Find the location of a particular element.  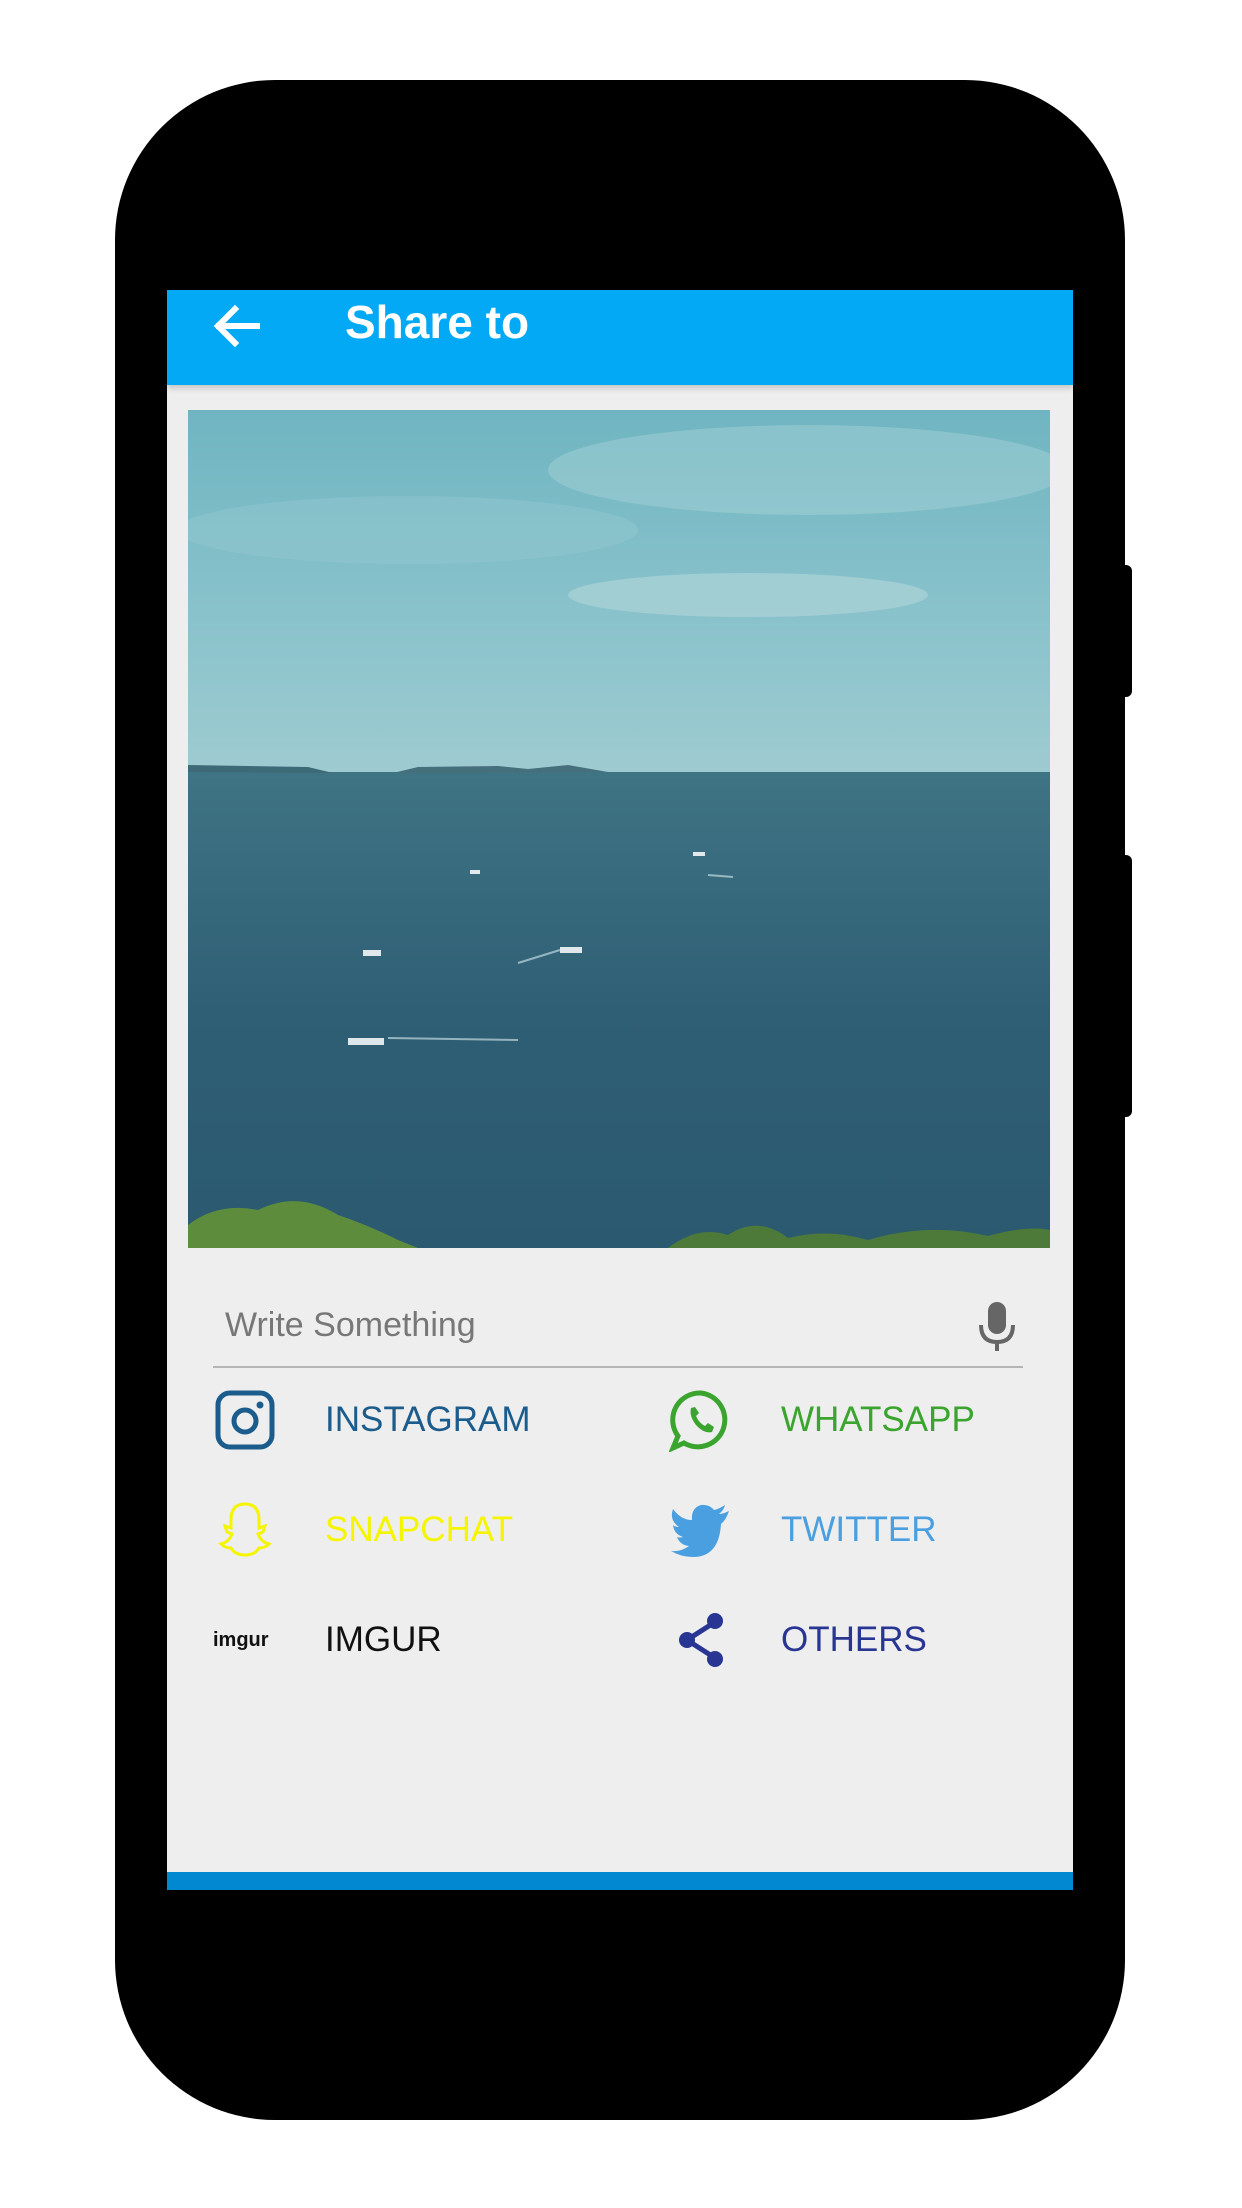

app-bar: Share to is located at coordinates (620, 337).